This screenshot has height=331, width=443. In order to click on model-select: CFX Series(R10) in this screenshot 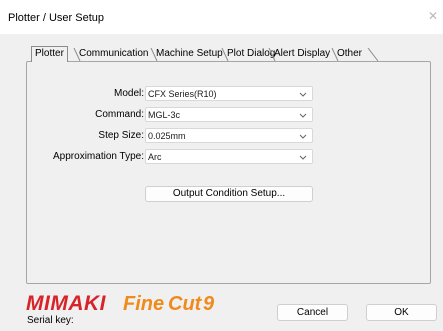, I will do `click(229, 93)`.